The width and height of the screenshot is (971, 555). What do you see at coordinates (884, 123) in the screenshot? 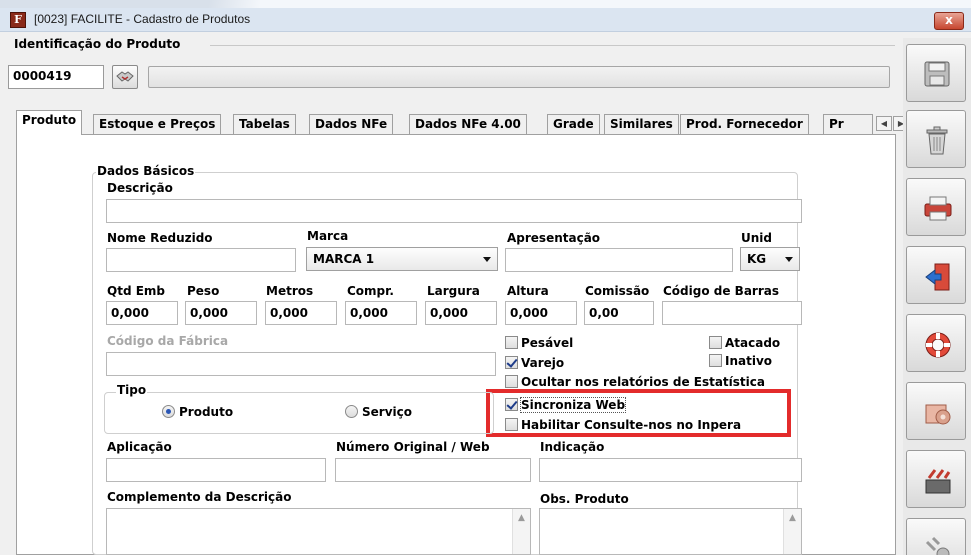
I see `tab-scroll-left-icon: ◀` at bounding box center [884, 123].